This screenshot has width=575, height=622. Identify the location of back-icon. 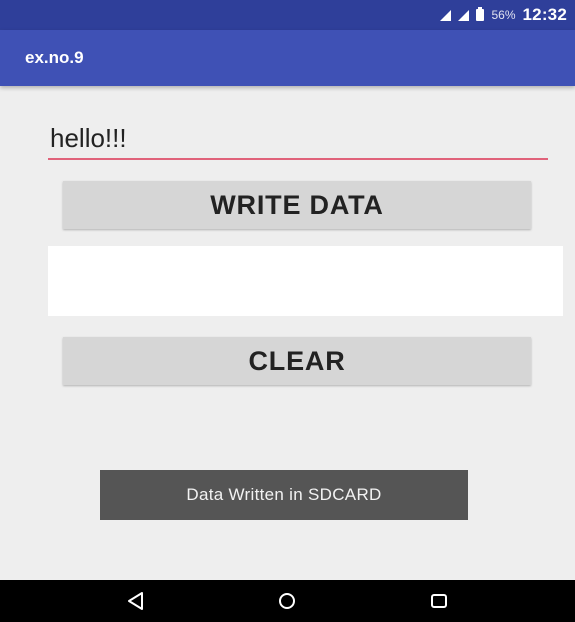
(135, 601).